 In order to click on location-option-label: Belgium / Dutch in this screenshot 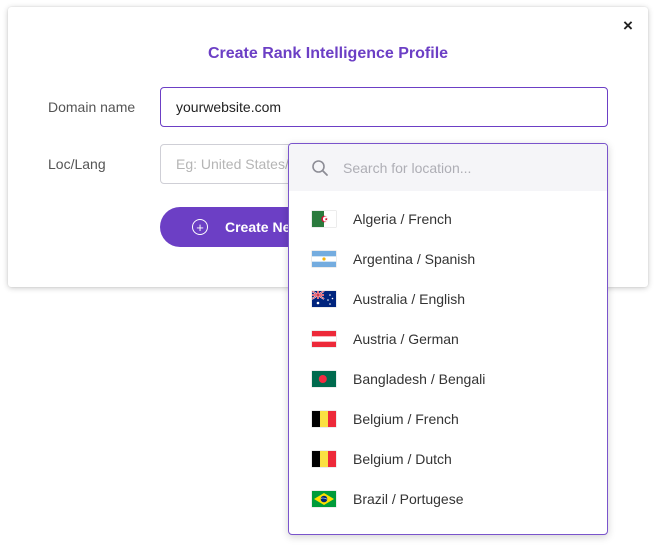, I will do `click(402, 459)`.